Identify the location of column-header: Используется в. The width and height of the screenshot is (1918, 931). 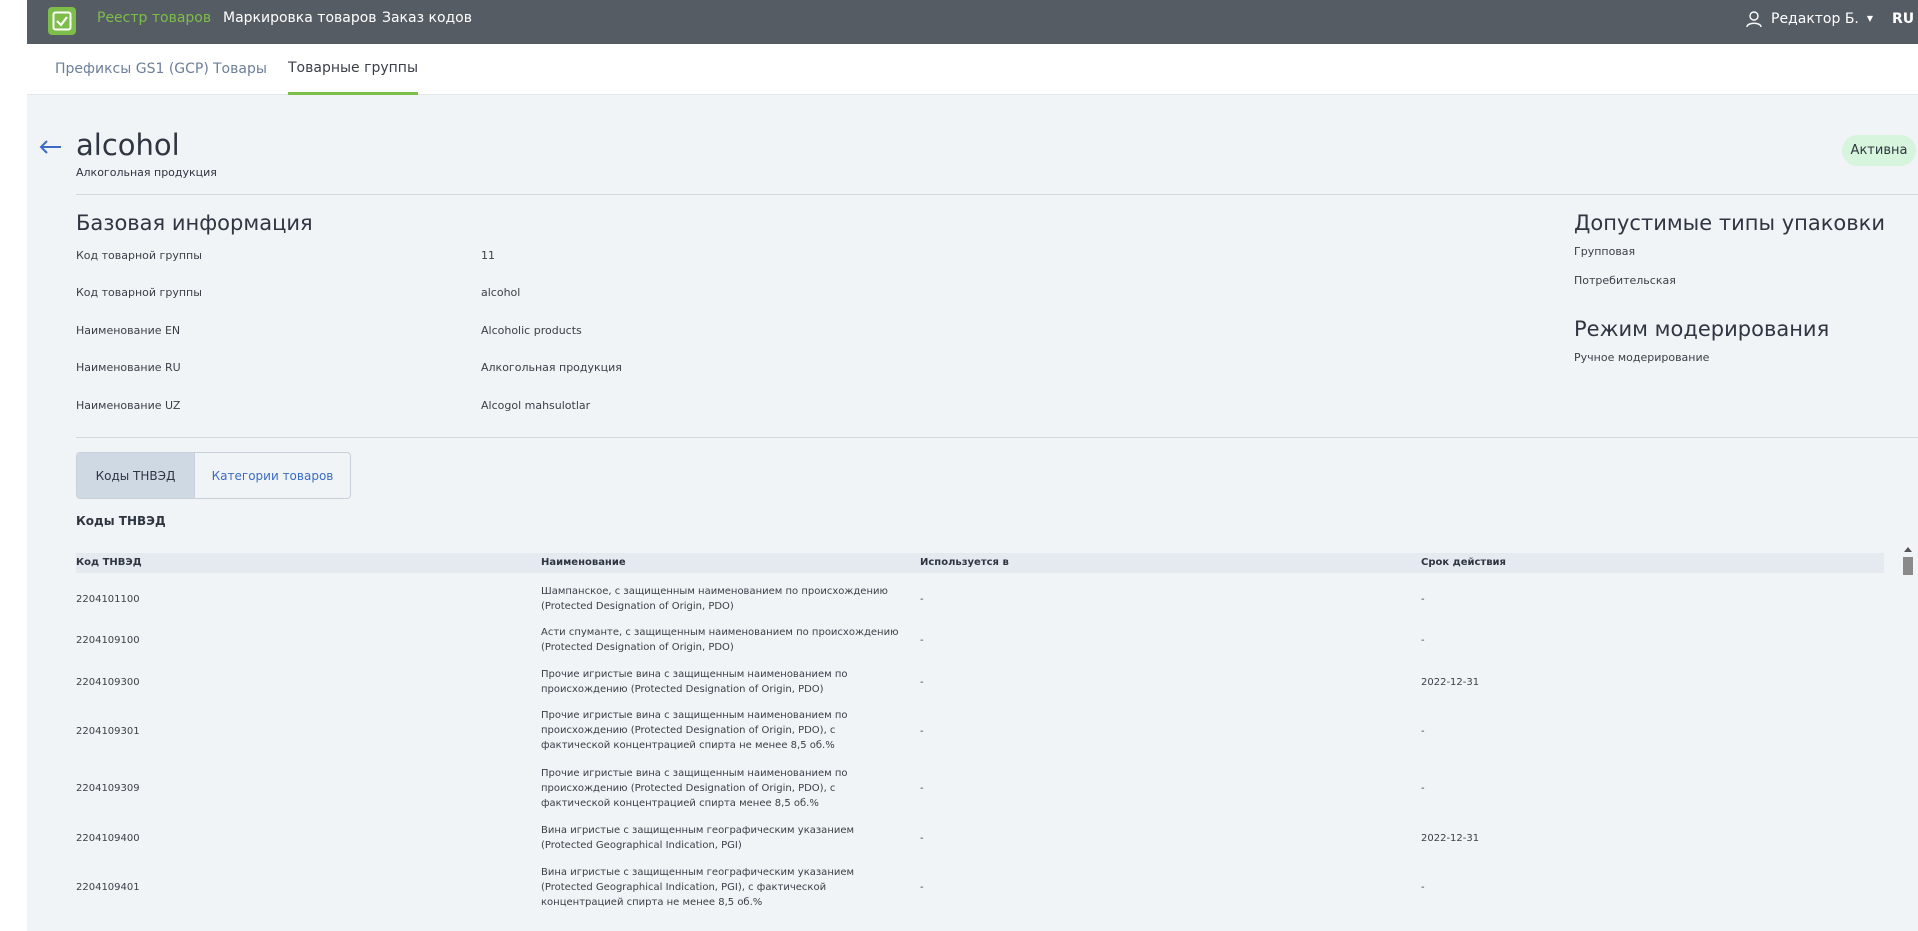
(964, 563).